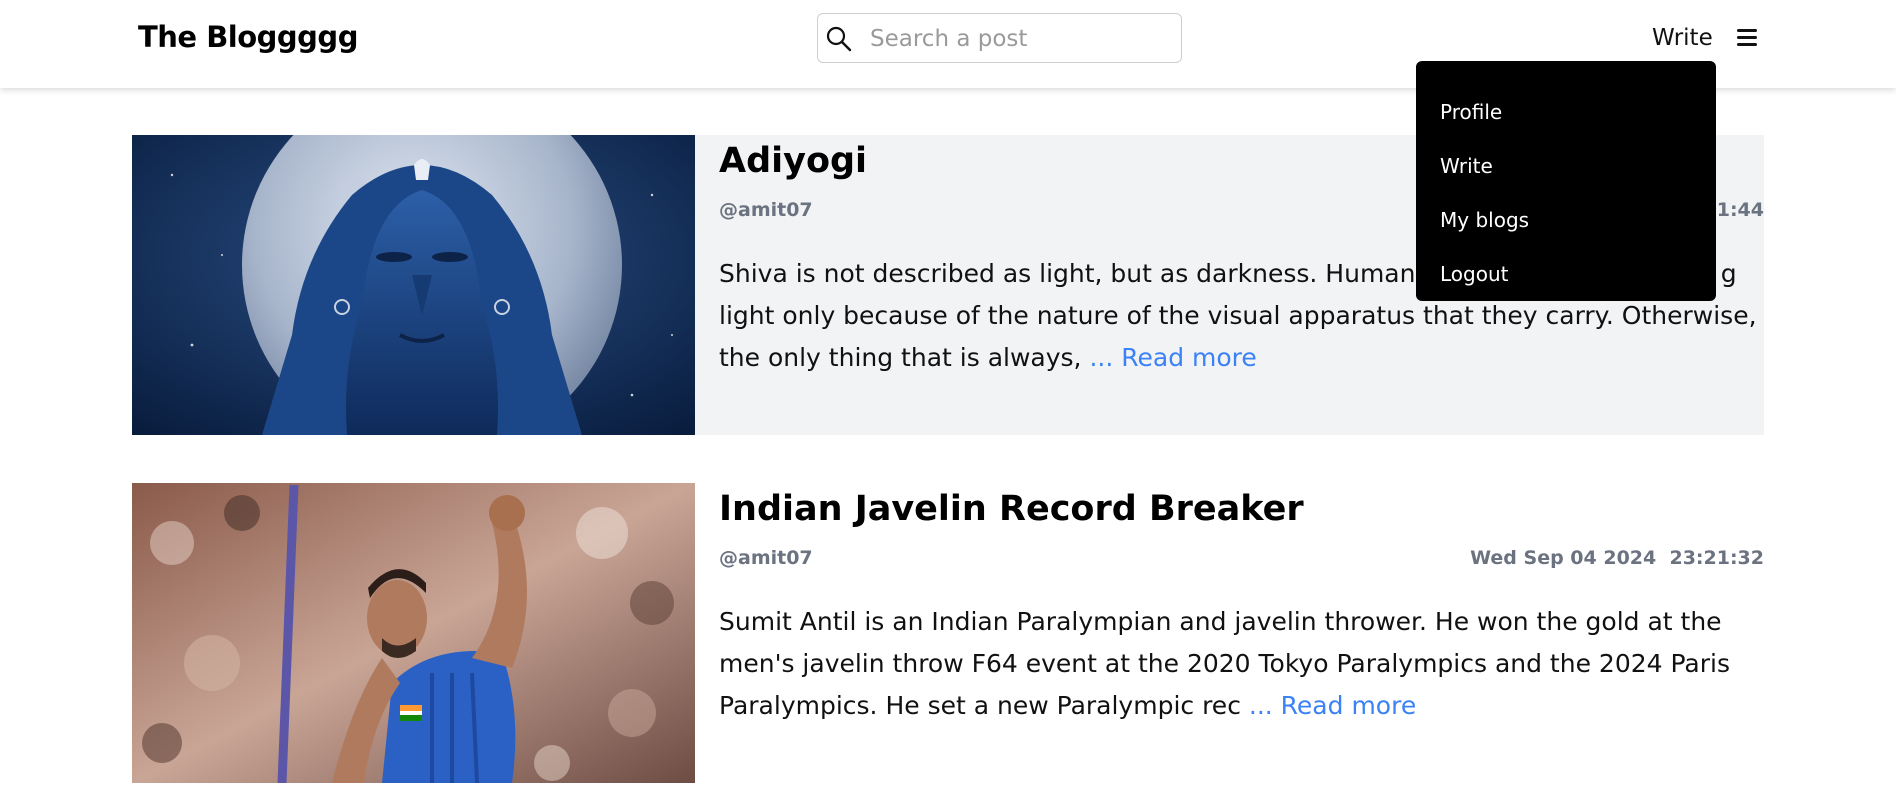  What do you see at coordinates (1566, 220) in the screenshot?
I see `dropdown-item-my-blogs: My blogs` at bounding box center [1566, 220].